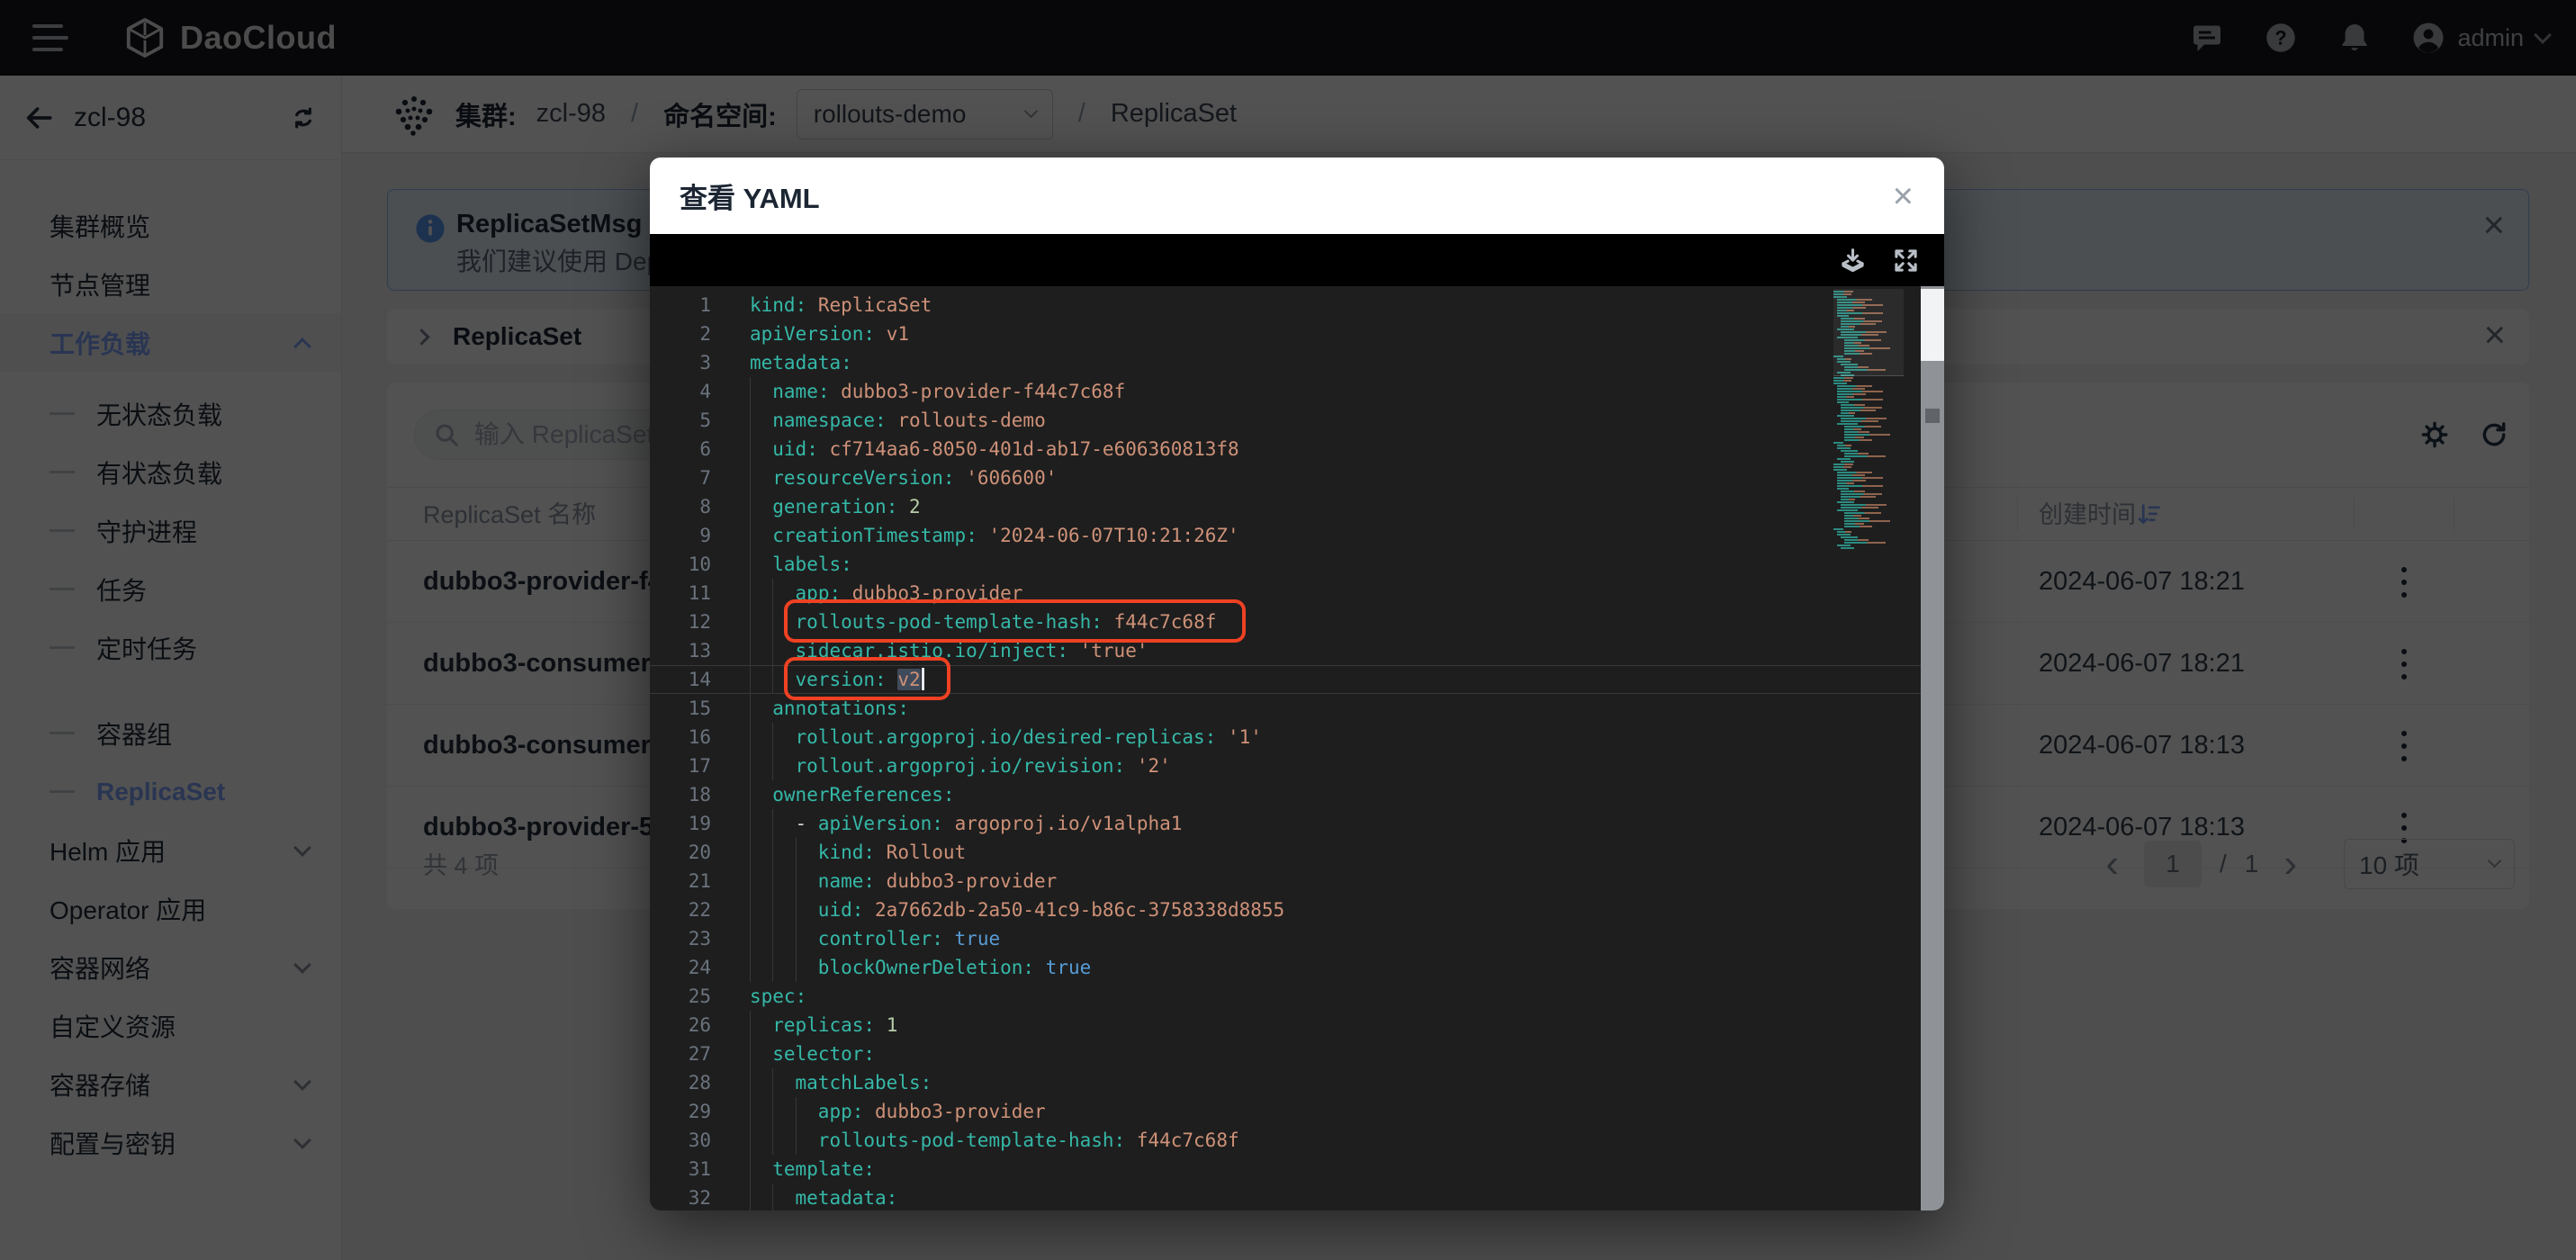  Describe the element at coordinates (778, 305) in the screenshot. I see `yaml-key: kind:` at that location.